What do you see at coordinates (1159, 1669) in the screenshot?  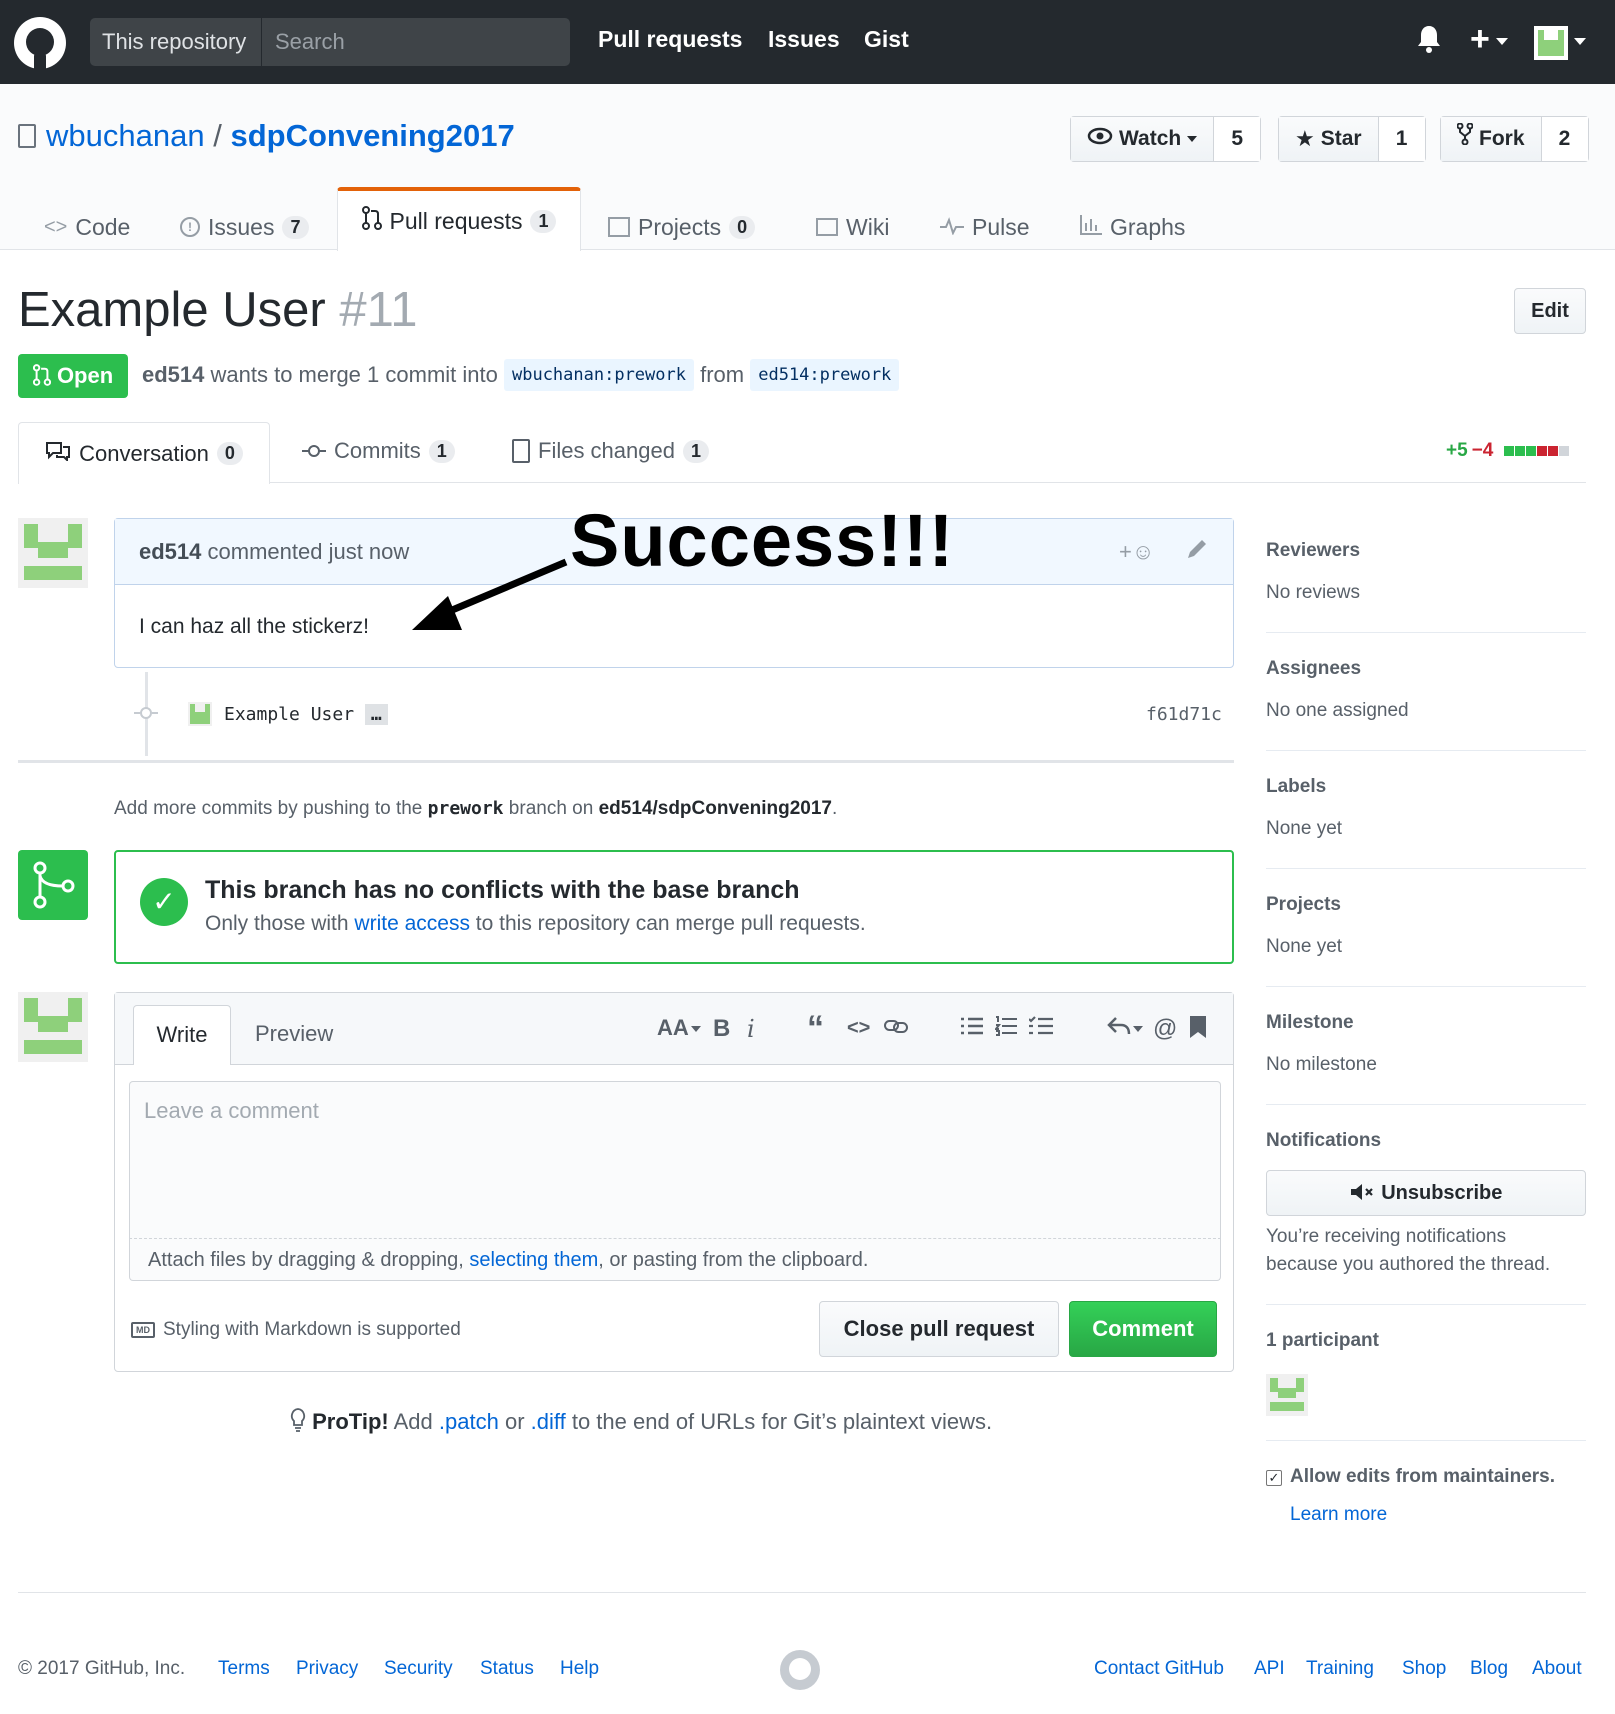 I see `footer-link-contact: Contact GitHub` at bounding box center [1159, 1669].